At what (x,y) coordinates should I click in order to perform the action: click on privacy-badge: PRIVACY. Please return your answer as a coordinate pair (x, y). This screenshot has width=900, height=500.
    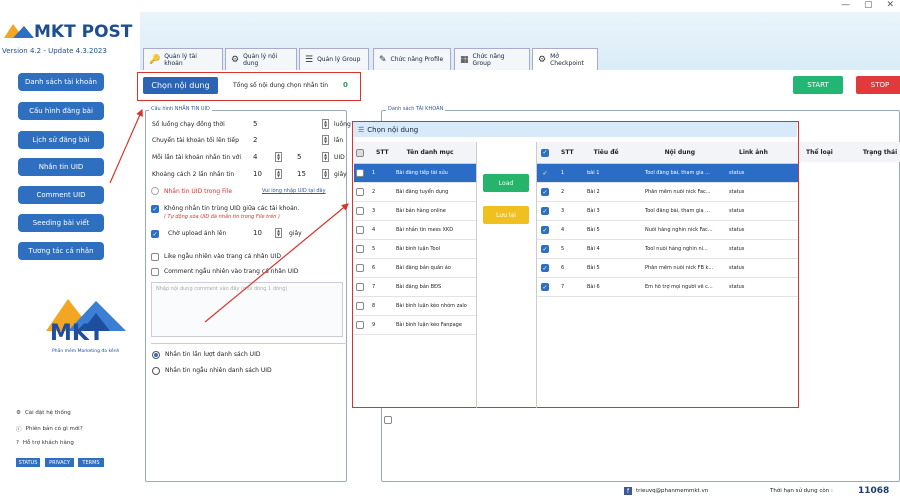
    Looking at the image, I should click on (59, 462).